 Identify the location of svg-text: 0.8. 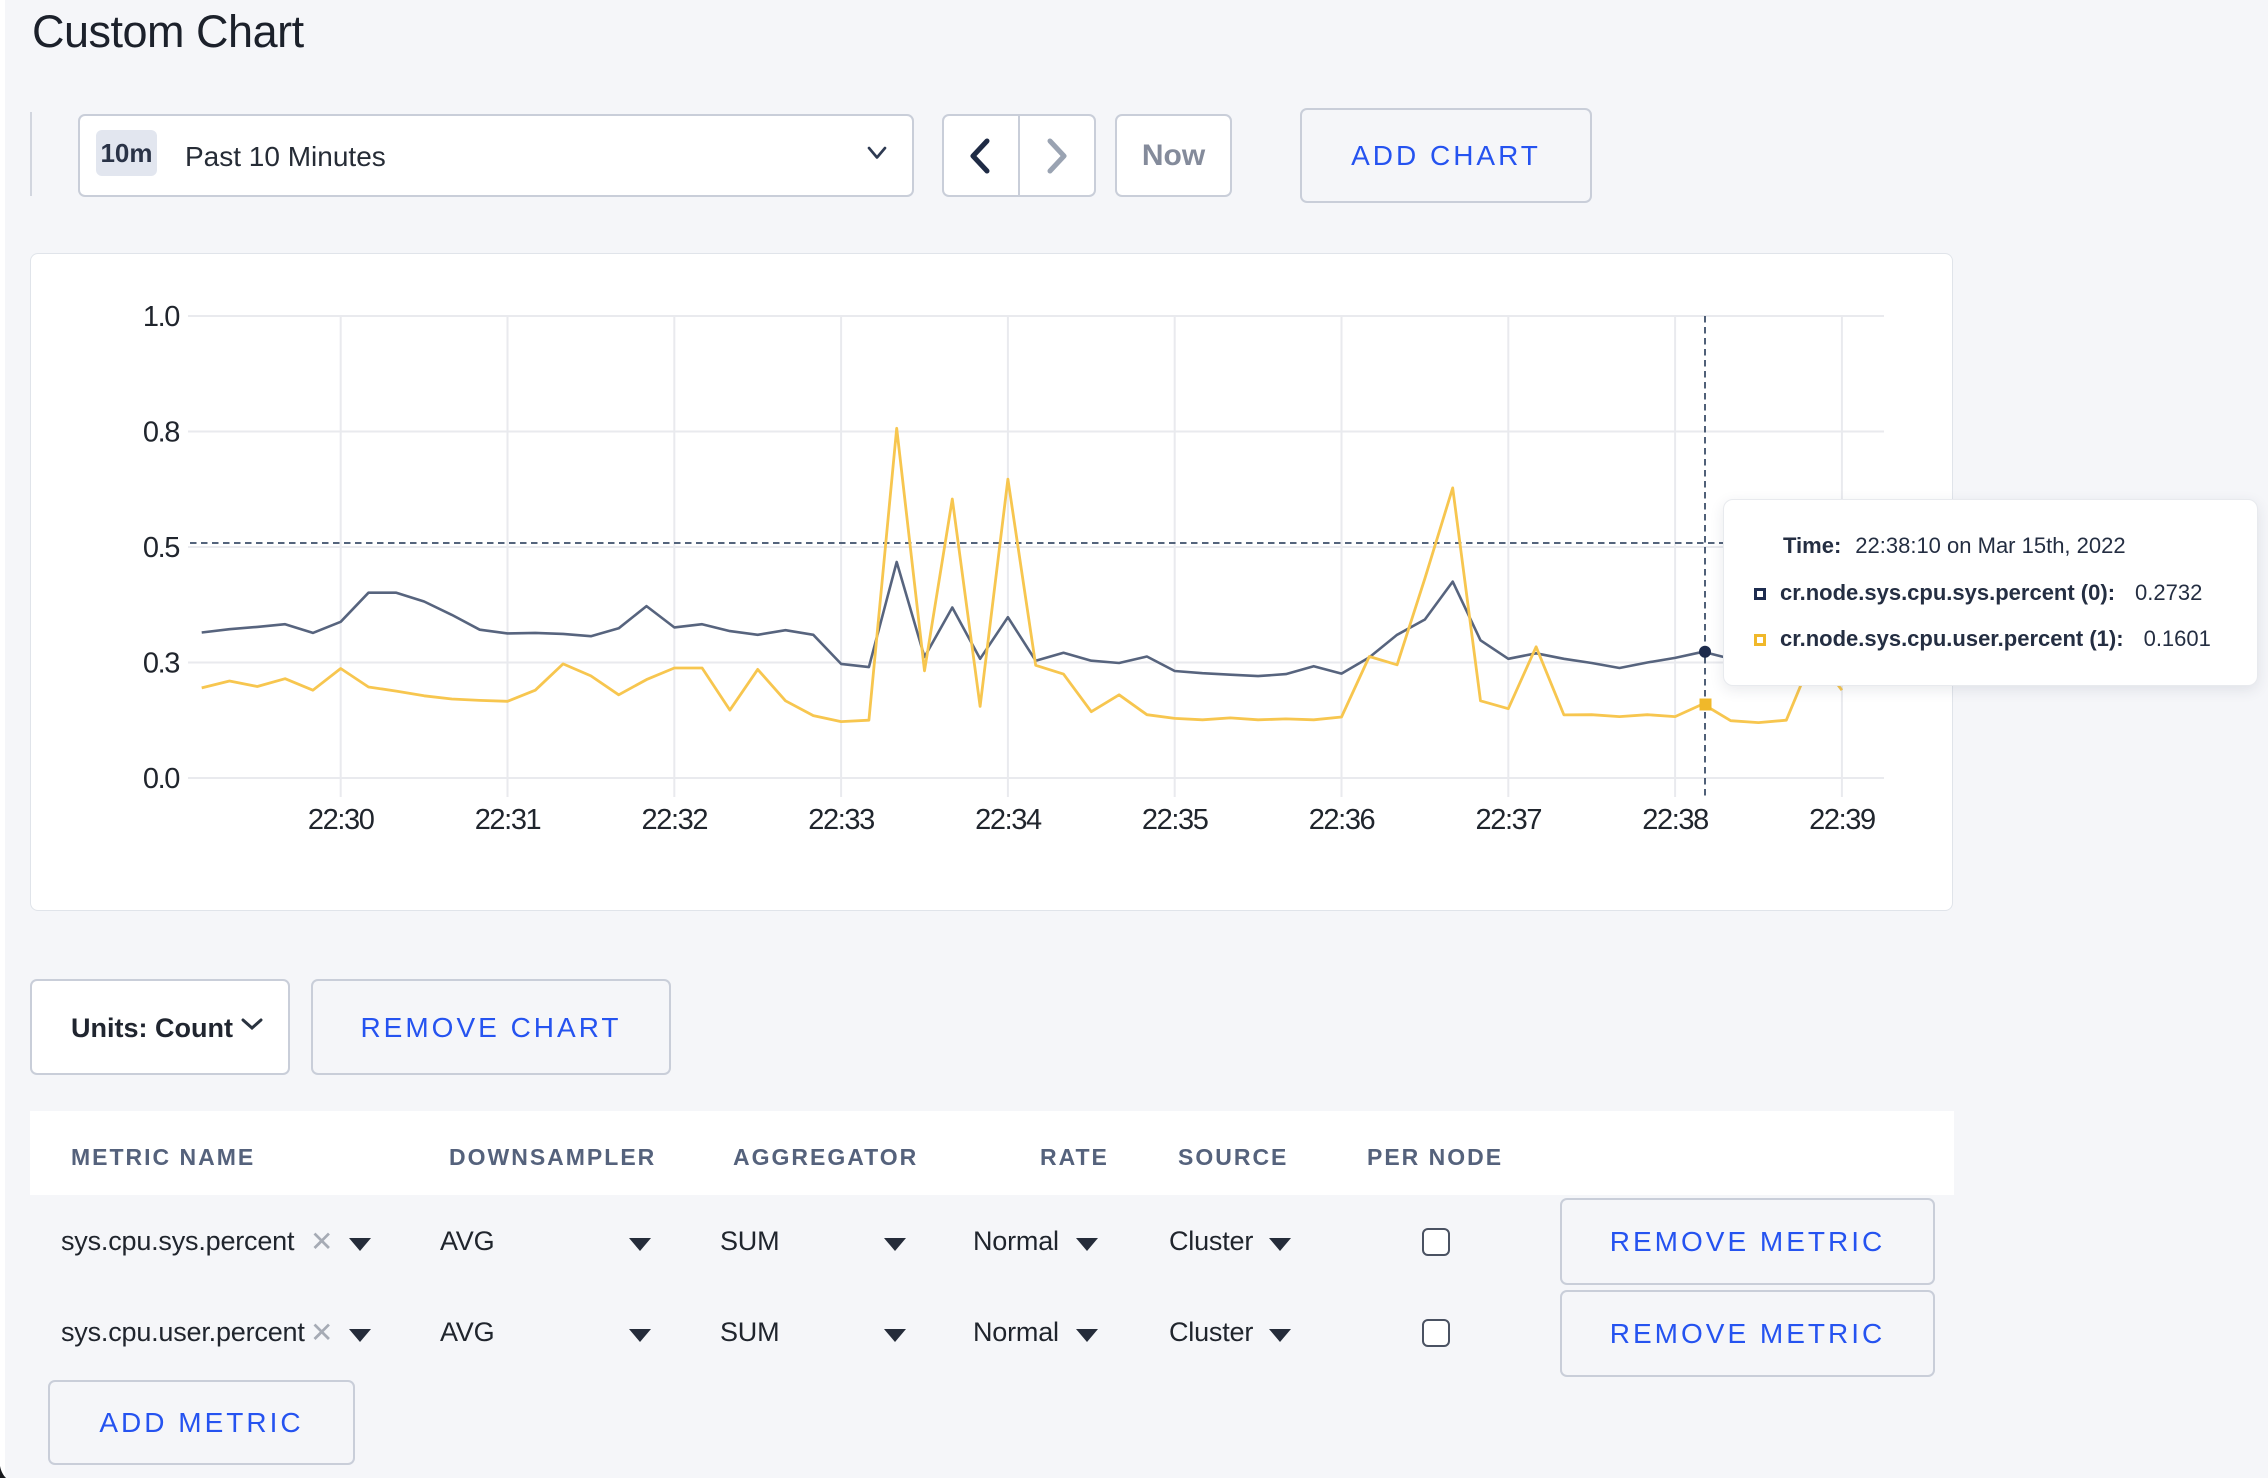
(161, 433).